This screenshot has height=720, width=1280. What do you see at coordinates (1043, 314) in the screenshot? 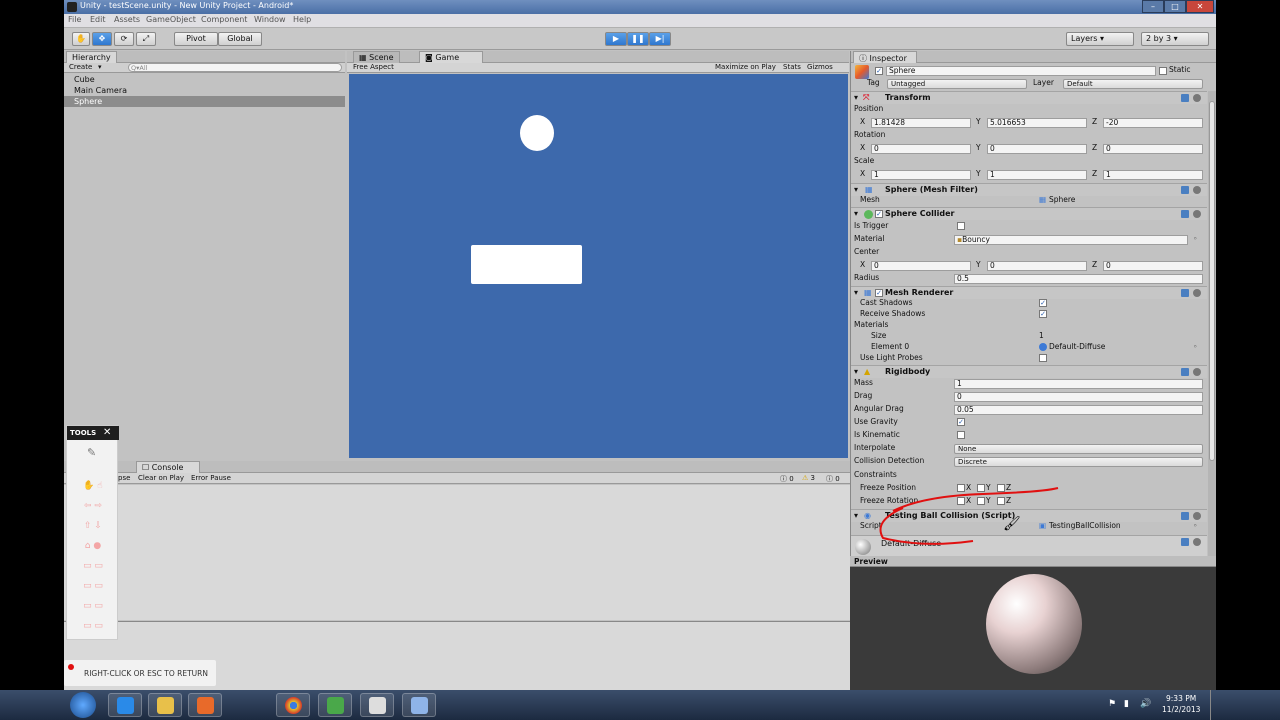
I see `receive-shadows-checkbox: ✓` at bounding box center [1043, 314].